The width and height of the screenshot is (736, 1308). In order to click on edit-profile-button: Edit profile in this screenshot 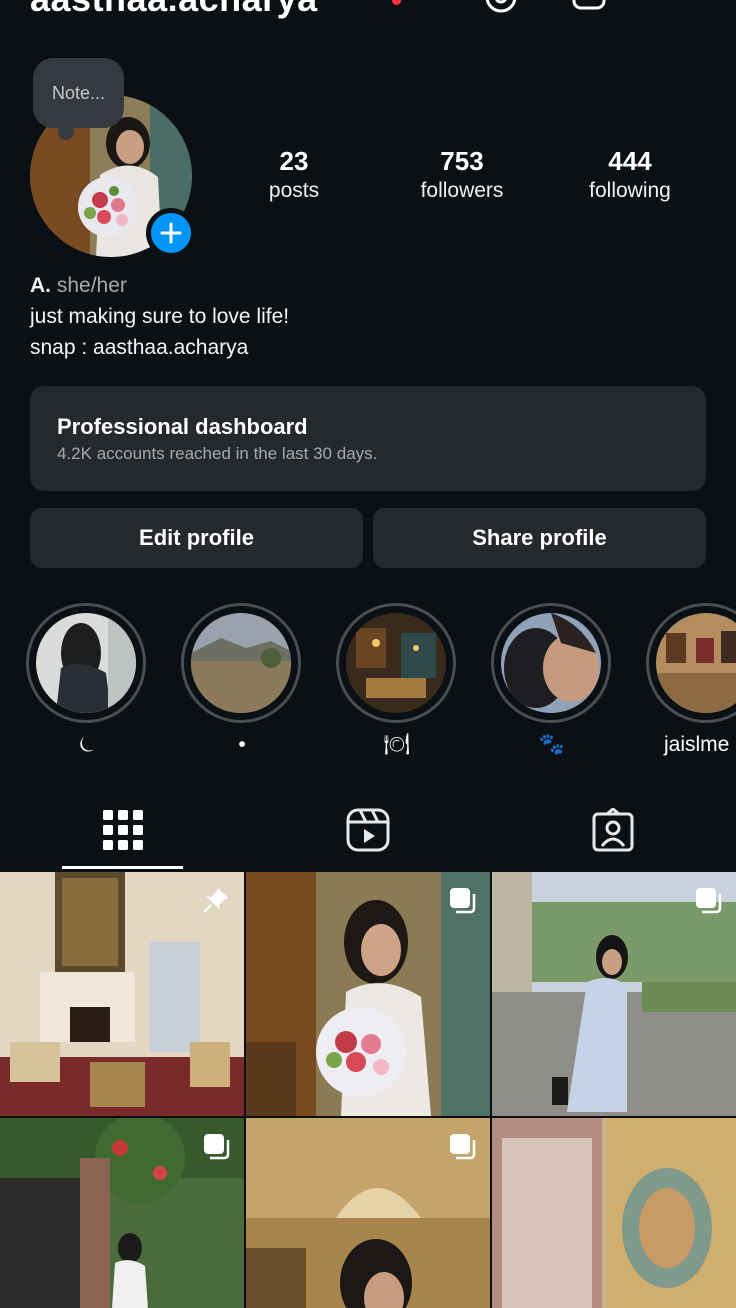, I will do `click(196, 538)`.